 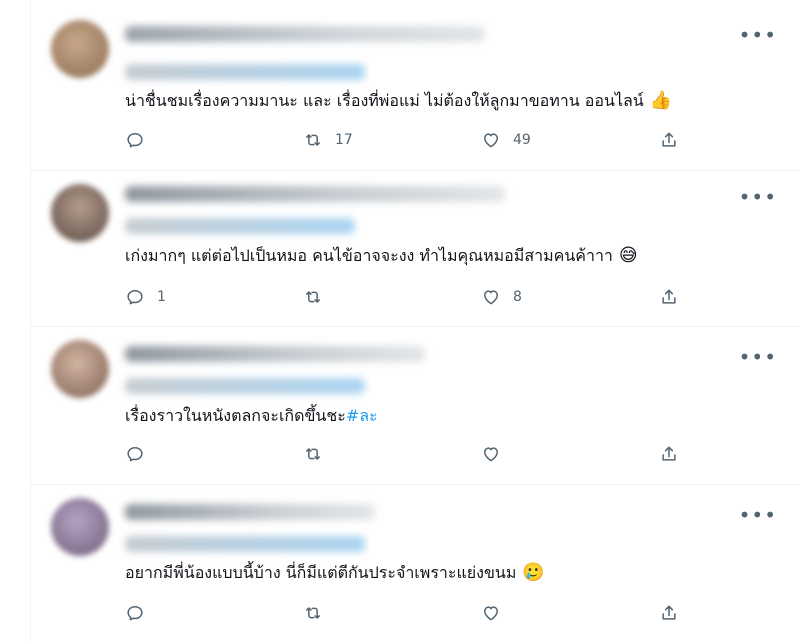 What do you see at coordinates (506, 140) in the screenshot?
I see `like-button: 49` at bounding box center [506, 140].